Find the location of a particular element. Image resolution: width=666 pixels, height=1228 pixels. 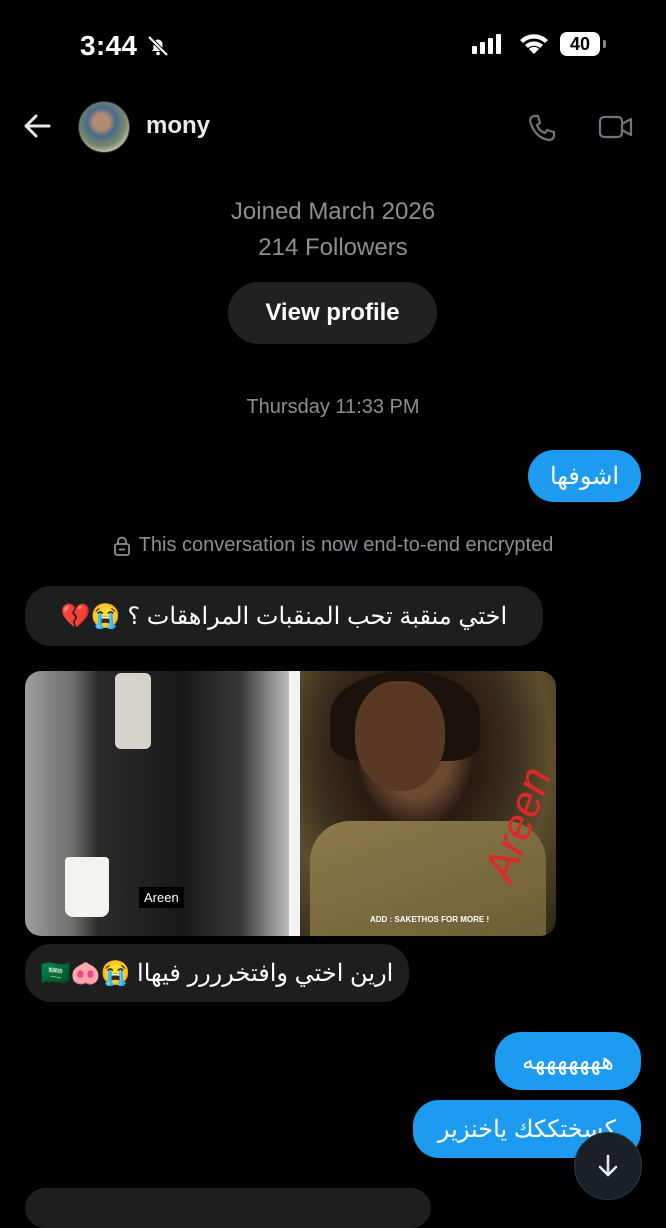

photo-caption-right: ADD : SAKETHOS FOR MORE ! is located at coordinates (430, 919).